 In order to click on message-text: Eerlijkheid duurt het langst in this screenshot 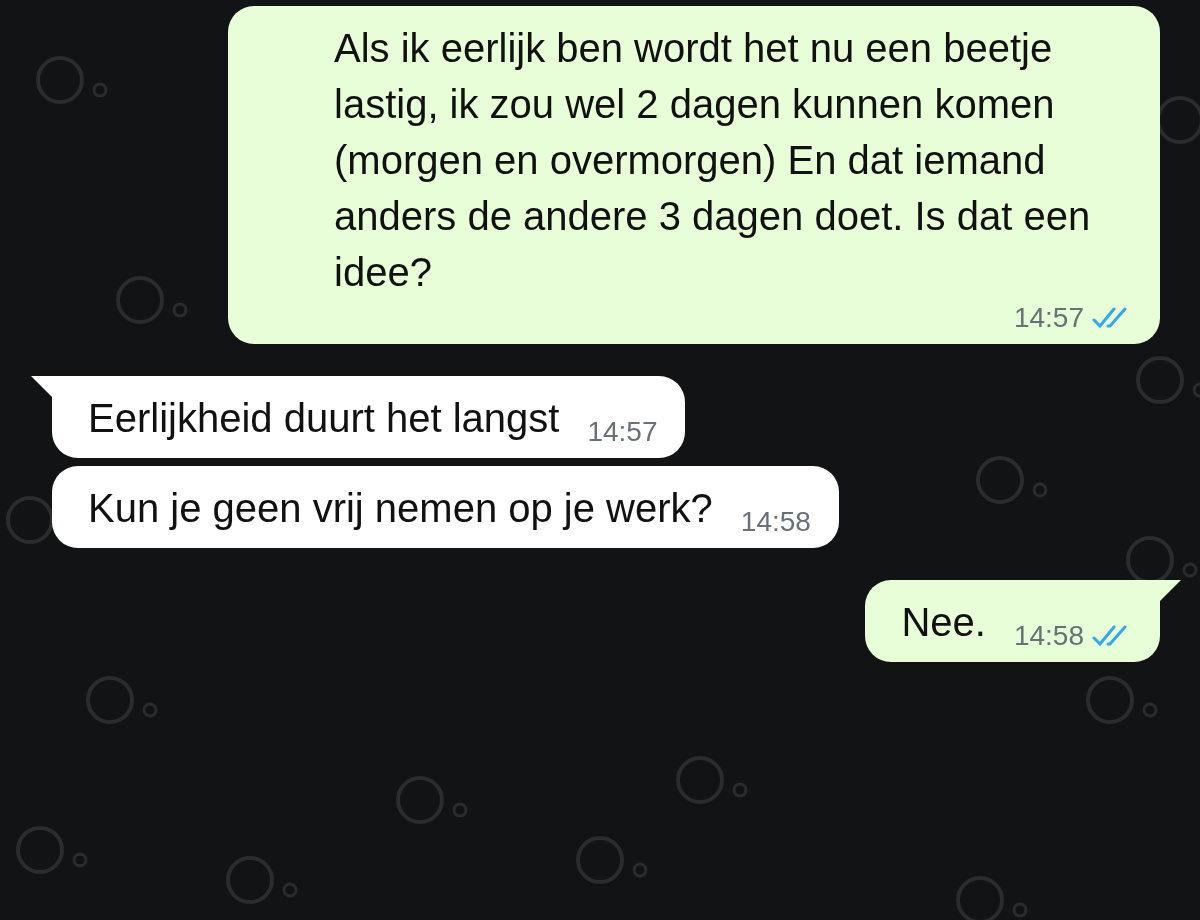, I will do `click(324, 418)`.